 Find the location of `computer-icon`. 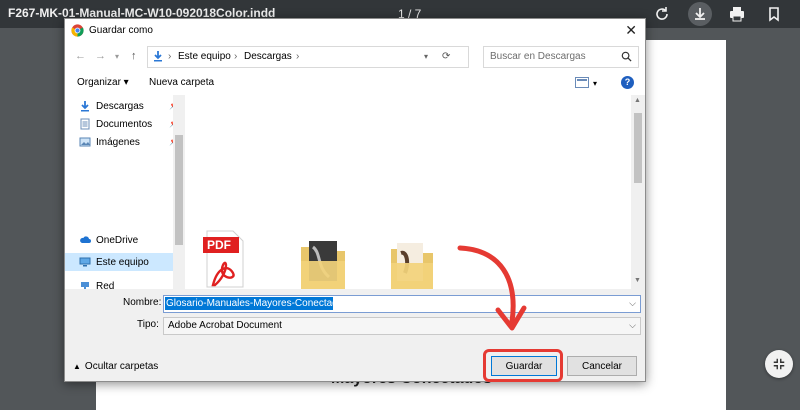

computer-icon is located at coordinates (85, 262).